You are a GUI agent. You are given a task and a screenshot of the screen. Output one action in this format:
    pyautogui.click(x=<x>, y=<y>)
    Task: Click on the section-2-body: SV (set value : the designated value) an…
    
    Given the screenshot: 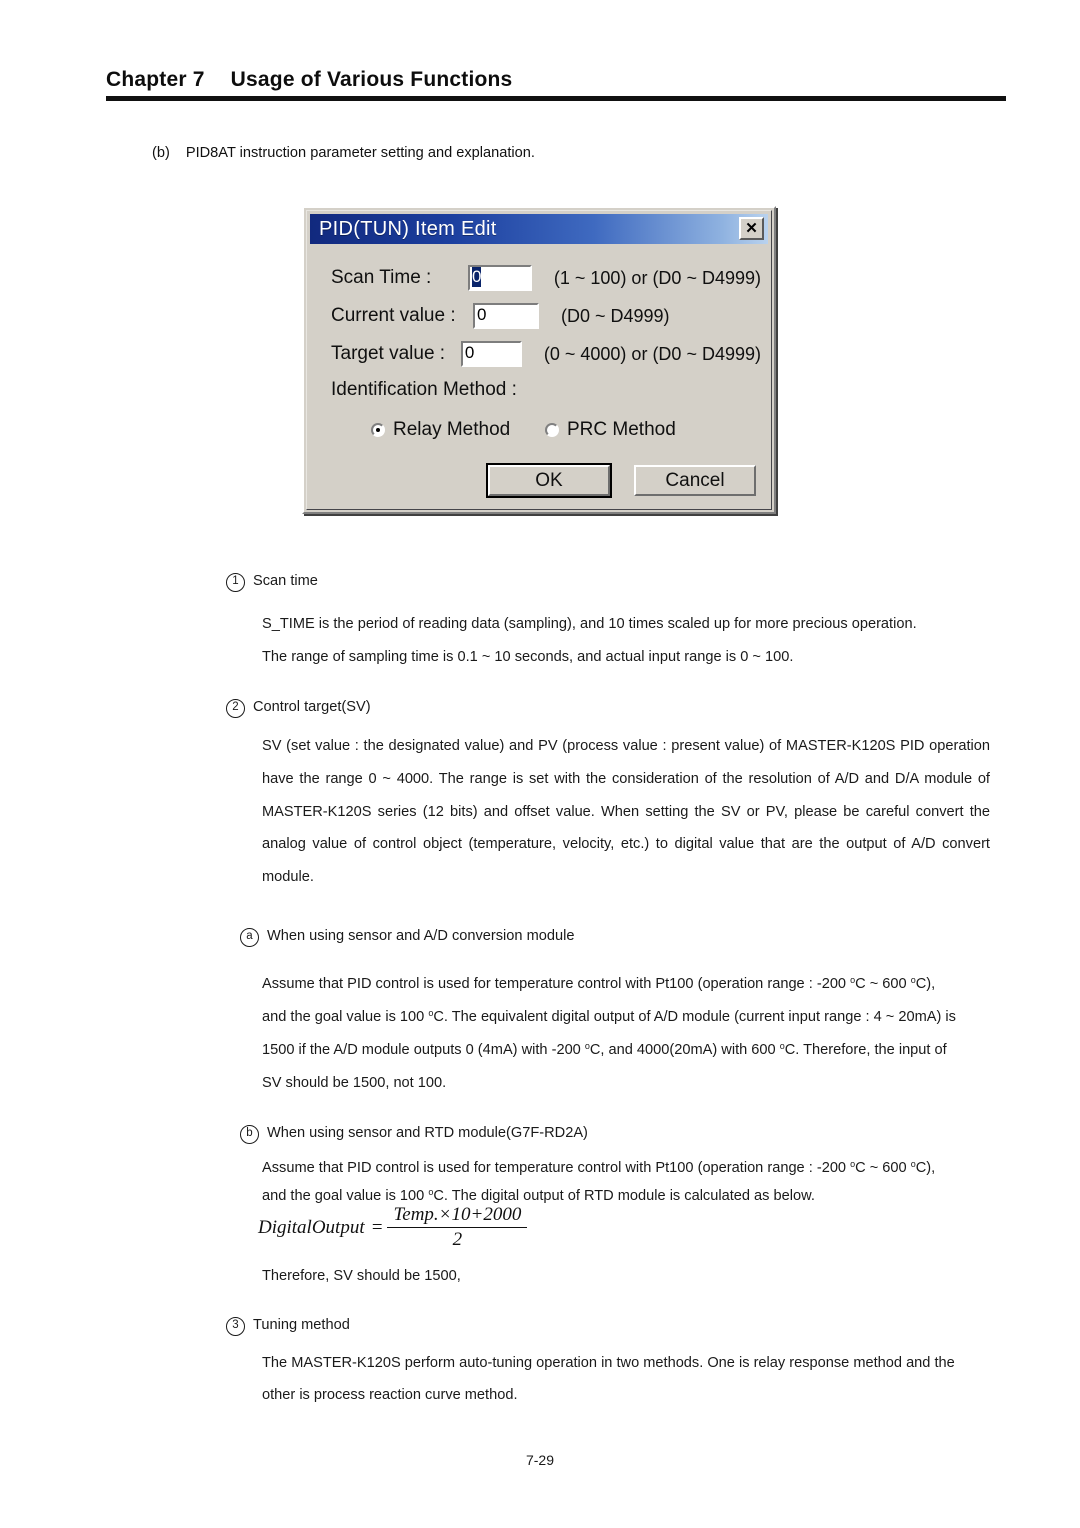 What is the action you would take?
    pyautogui.click(x=626, y=812)
    